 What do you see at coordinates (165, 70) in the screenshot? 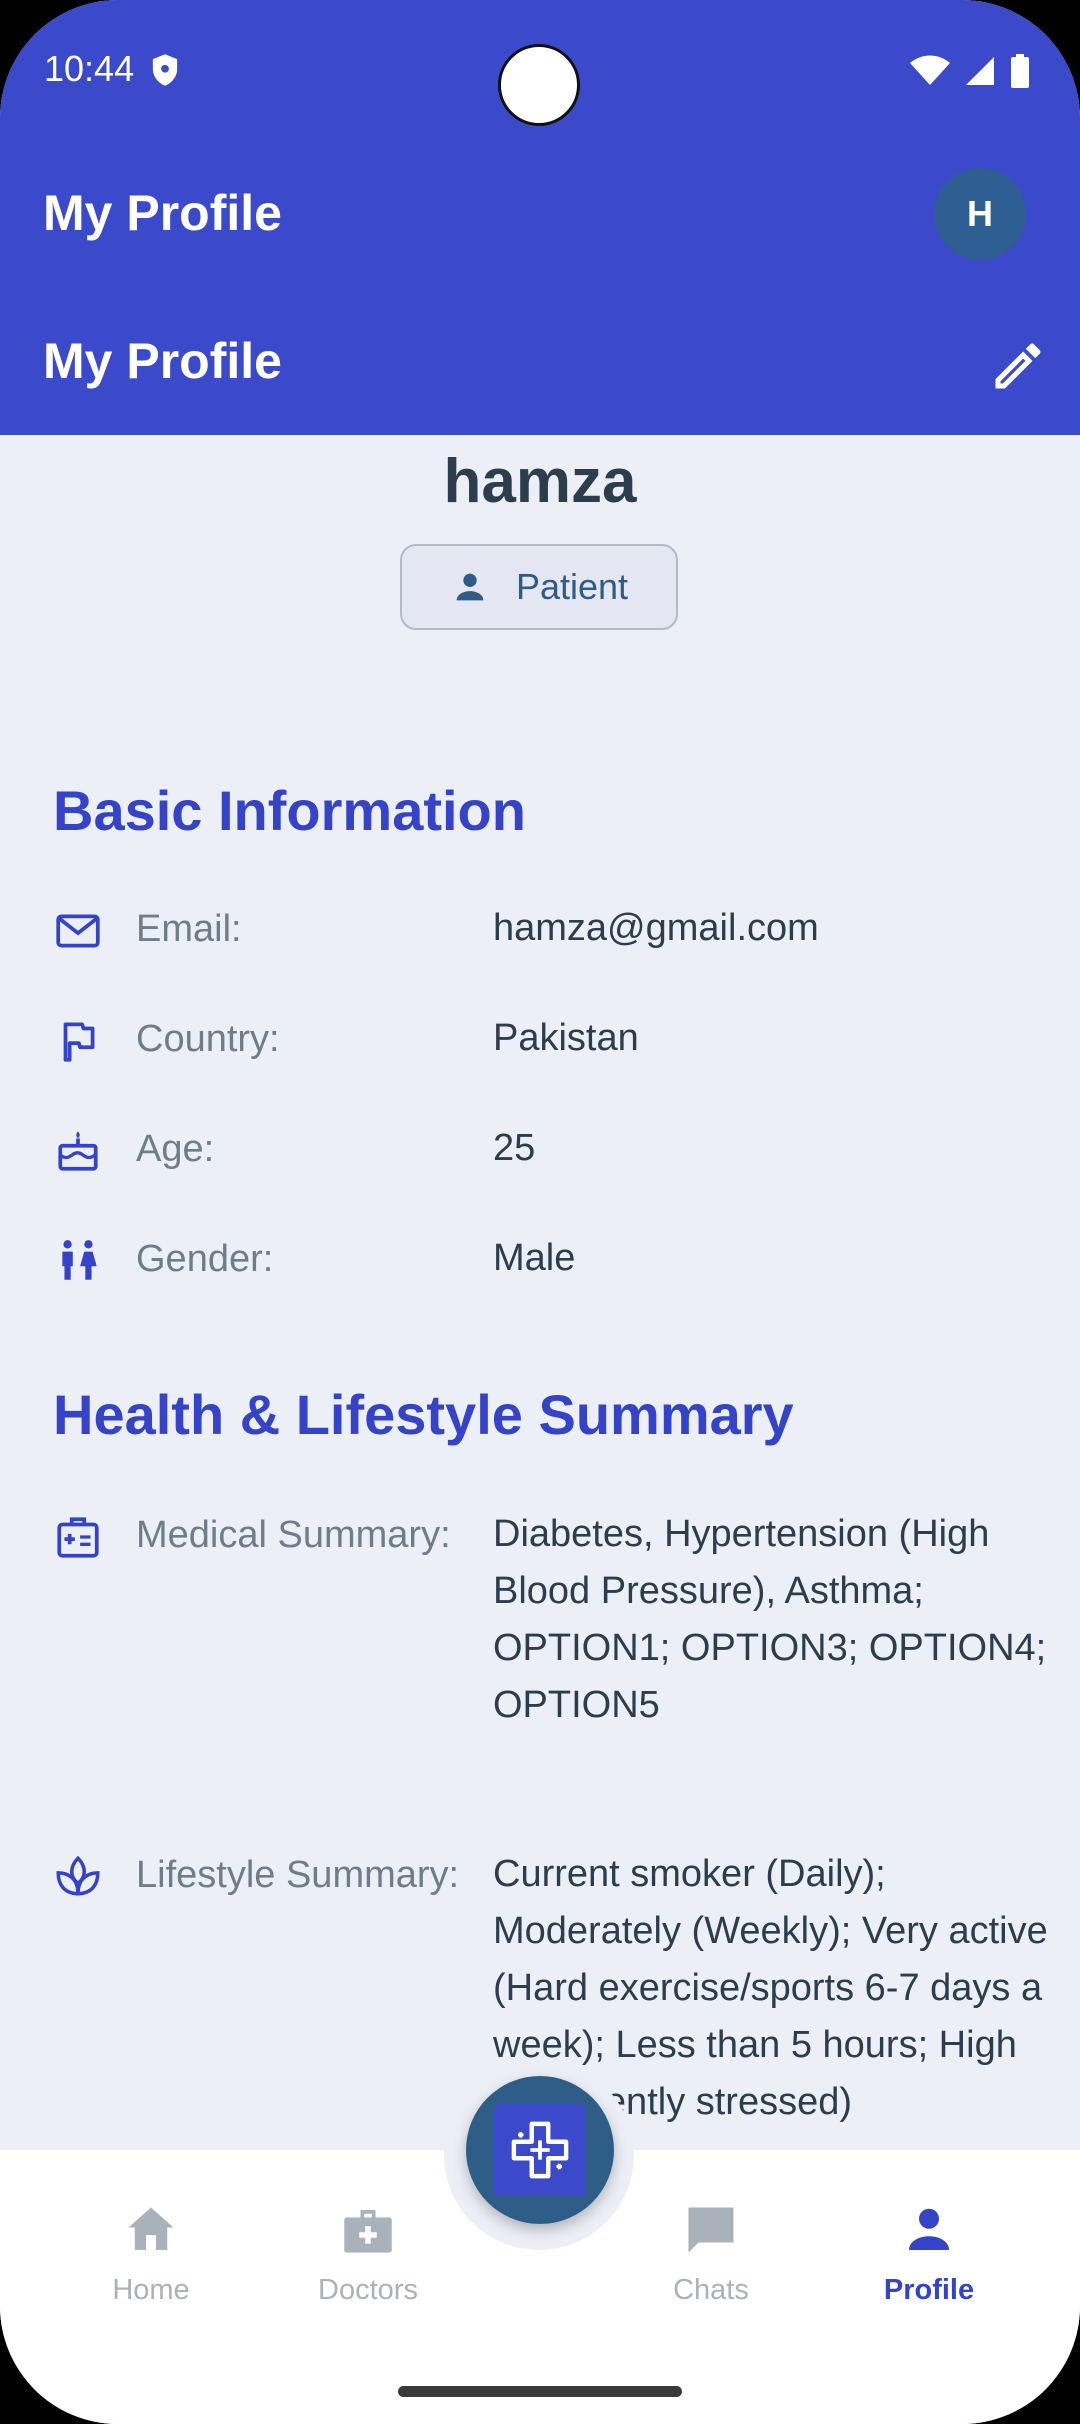
I see `shield-icon` at bounding box center [165, 70].